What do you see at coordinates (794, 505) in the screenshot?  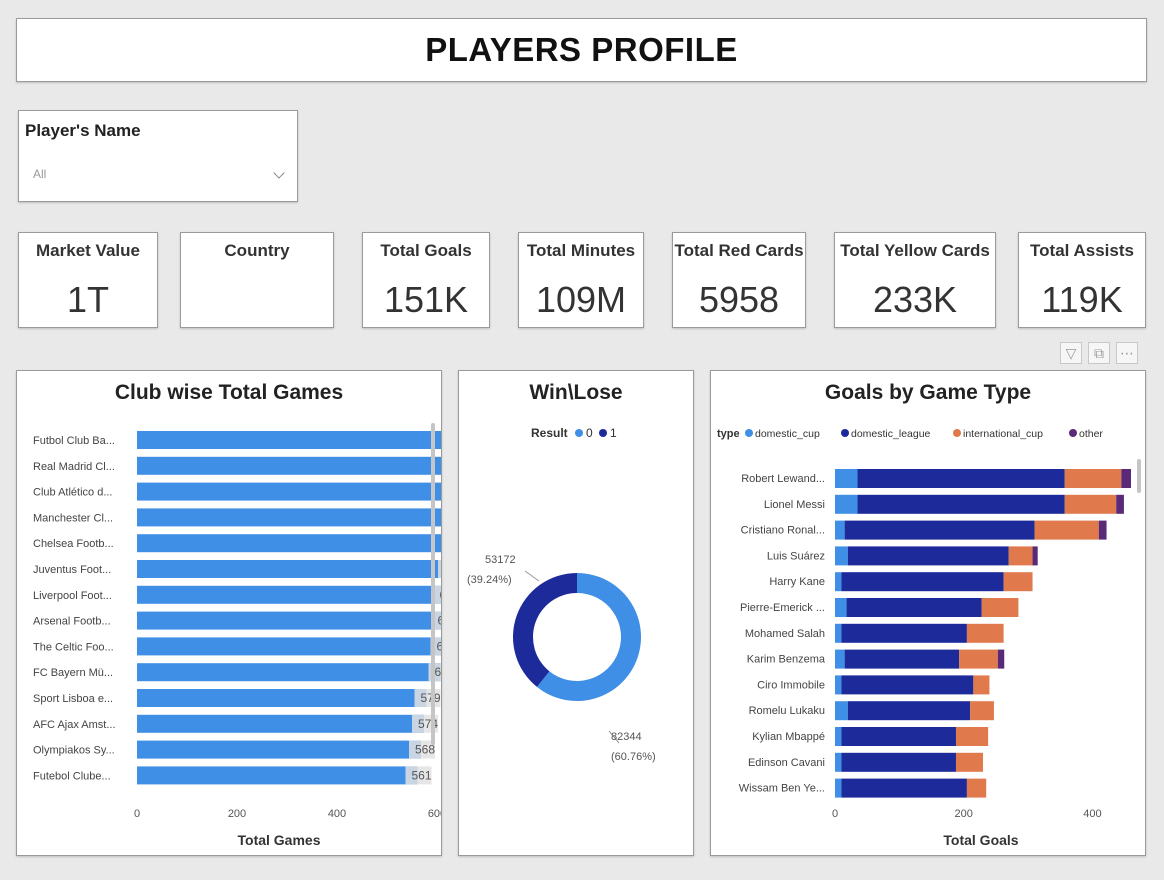 I see `category-label: Lionel Messi` at bounding box center [794, 505].